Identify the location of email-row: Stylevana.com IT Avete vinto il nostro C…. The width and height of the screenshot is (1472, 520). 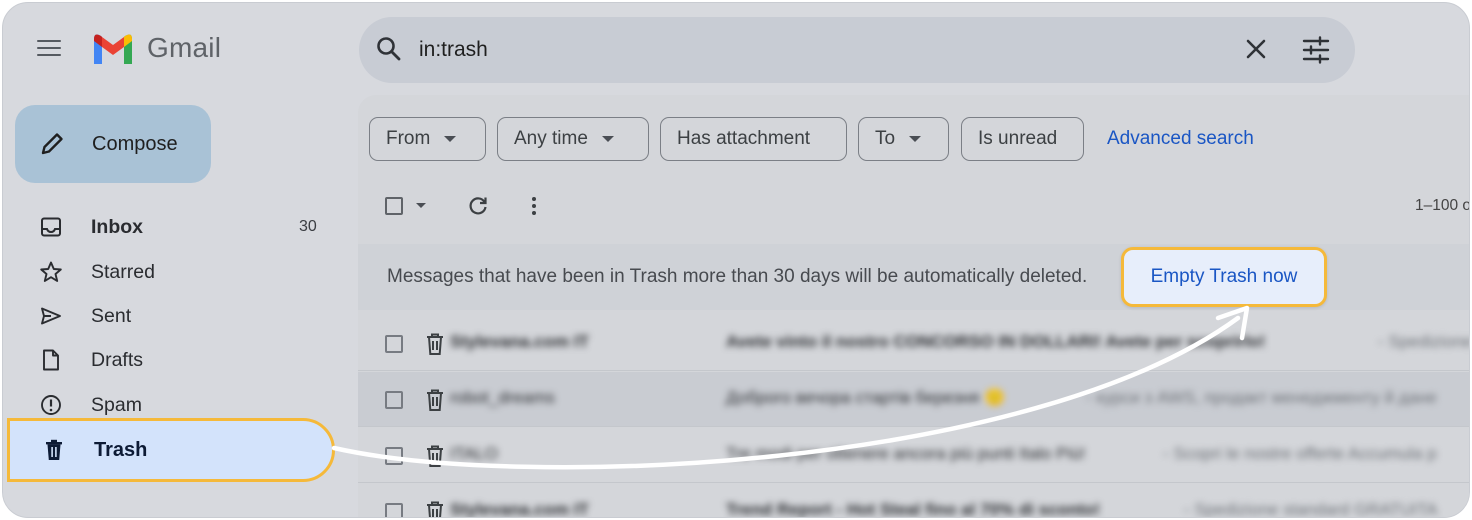
(914, 343).